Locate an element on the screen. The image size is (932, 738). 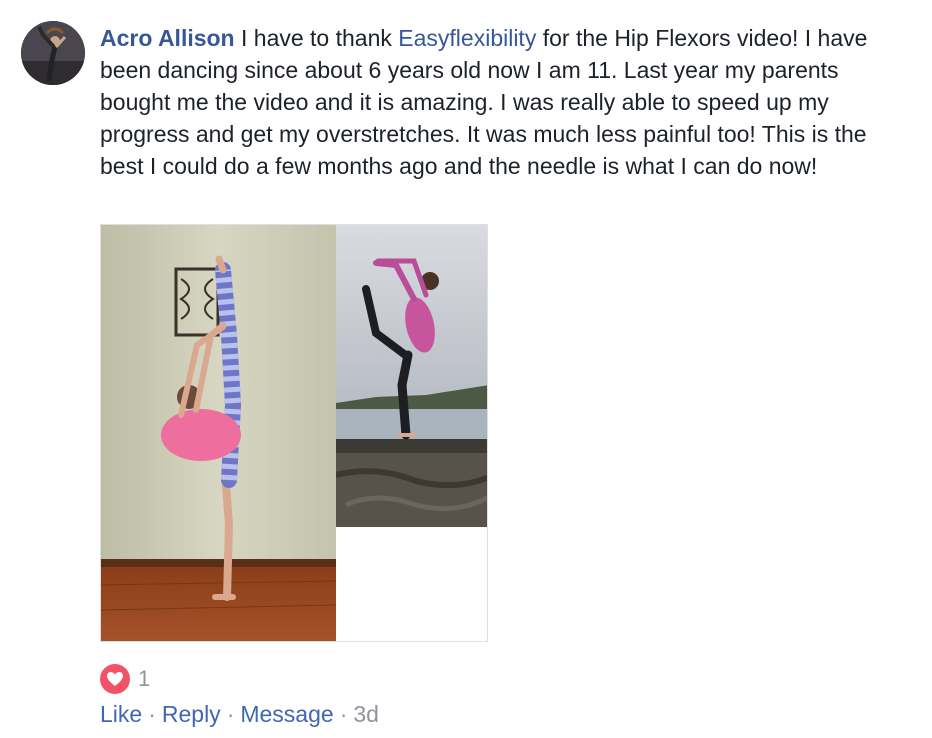
comment-actions: Like · Reply · Message · 3d is located at coordinates (239, 714).